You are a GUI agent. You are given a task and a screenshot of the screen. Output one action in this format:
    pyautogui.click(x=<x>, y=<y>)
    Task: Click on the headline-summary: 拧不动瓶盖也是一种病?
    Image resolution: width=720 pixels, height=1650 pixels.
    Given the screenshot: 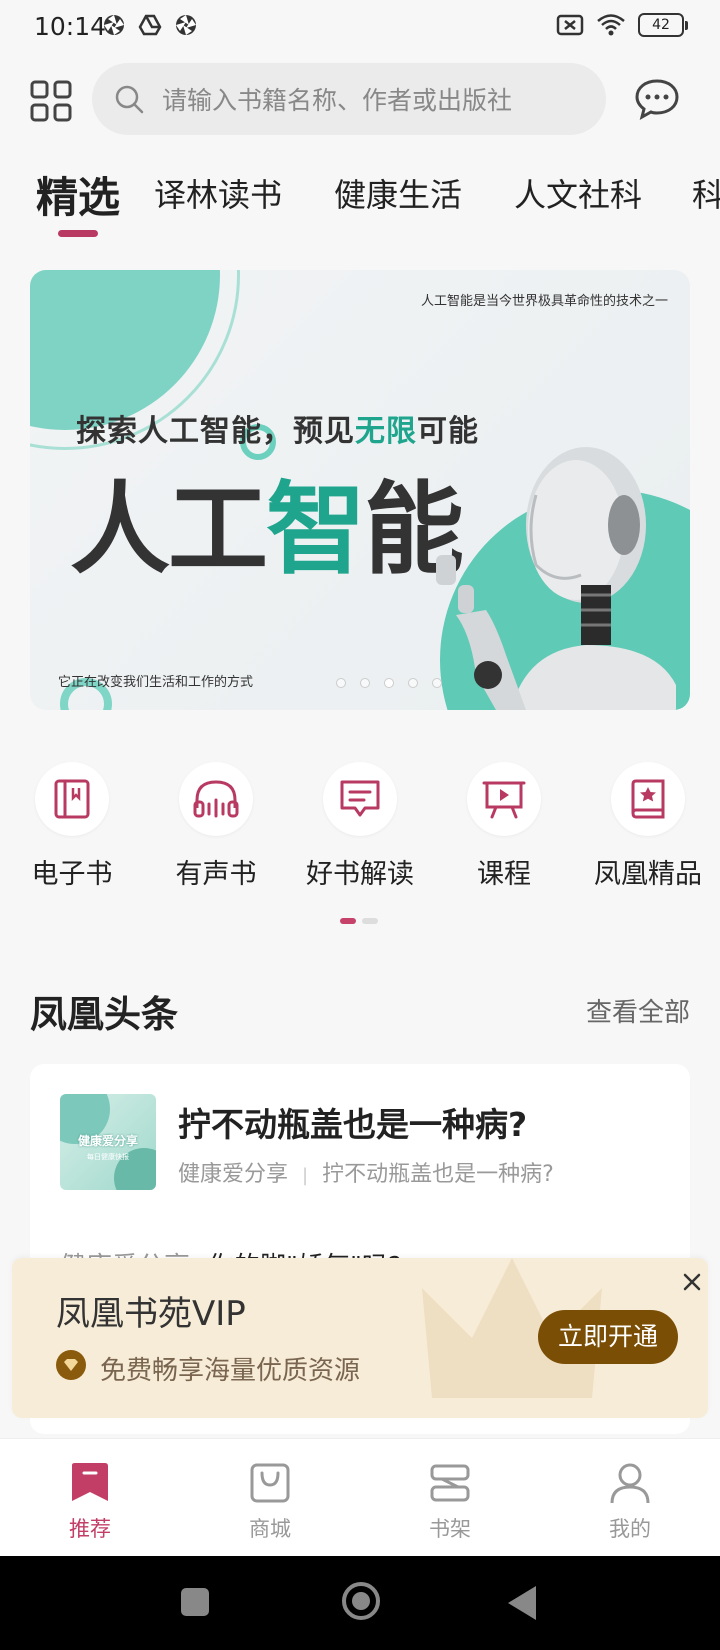 What is the action you would take?
    pyautogui.click(x=438, y=1174)
    